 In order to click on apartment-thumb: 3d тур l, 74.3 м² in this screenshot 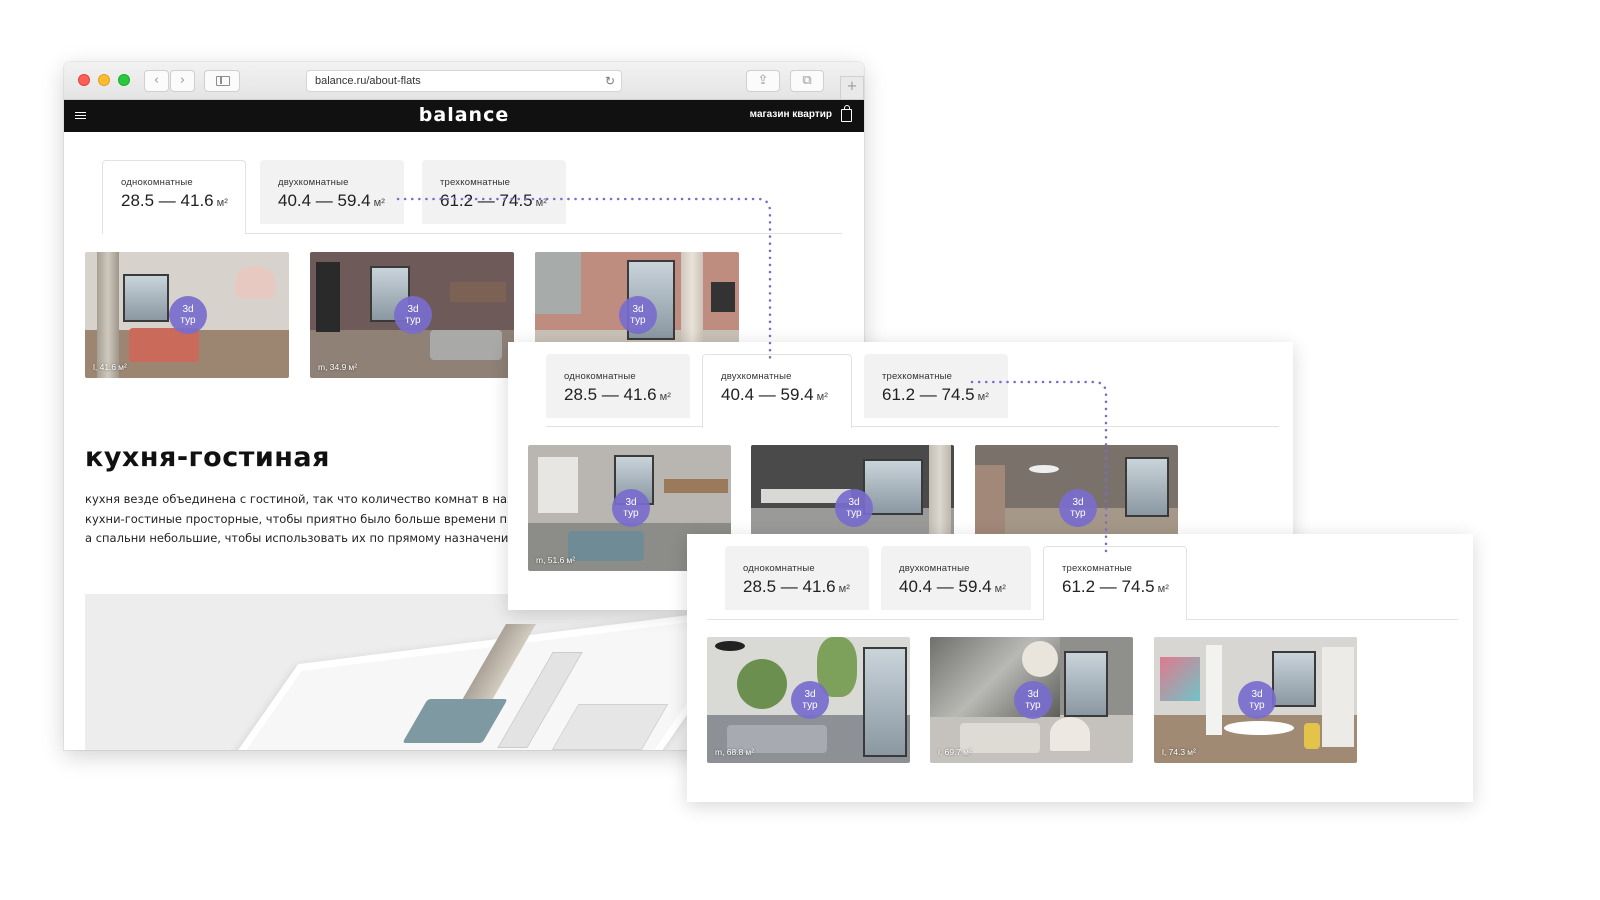, I will do `click(1255, 700)`.